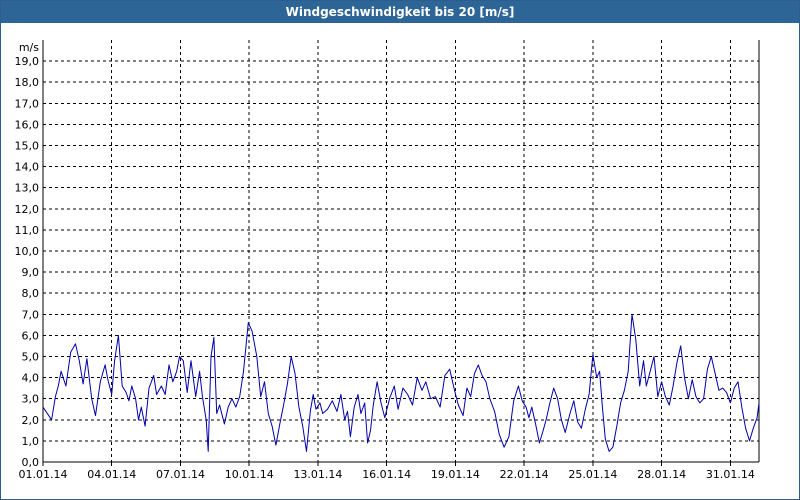  What do you see at coordinates (317, 474) in the screenshot?
I see `x-tick-label: 13.01.14` at bounding box center [317, 474].